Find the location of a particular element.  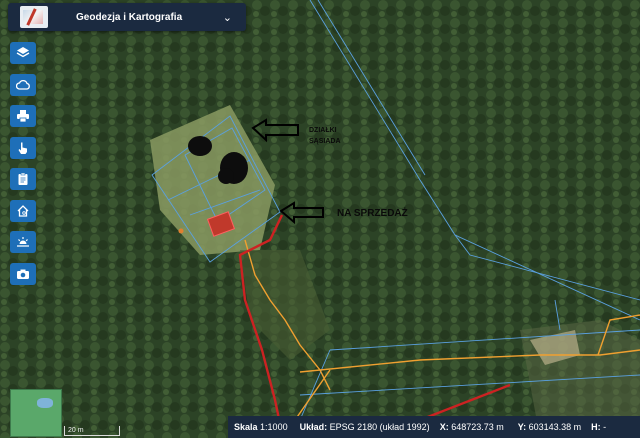

y-label: Y: is located at coordinates (522, 427).